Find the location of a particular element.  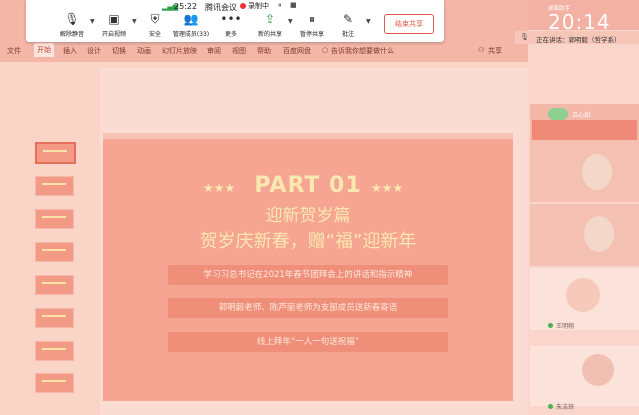

video-off-icon: ▣ is located at coordinates (114, 19).